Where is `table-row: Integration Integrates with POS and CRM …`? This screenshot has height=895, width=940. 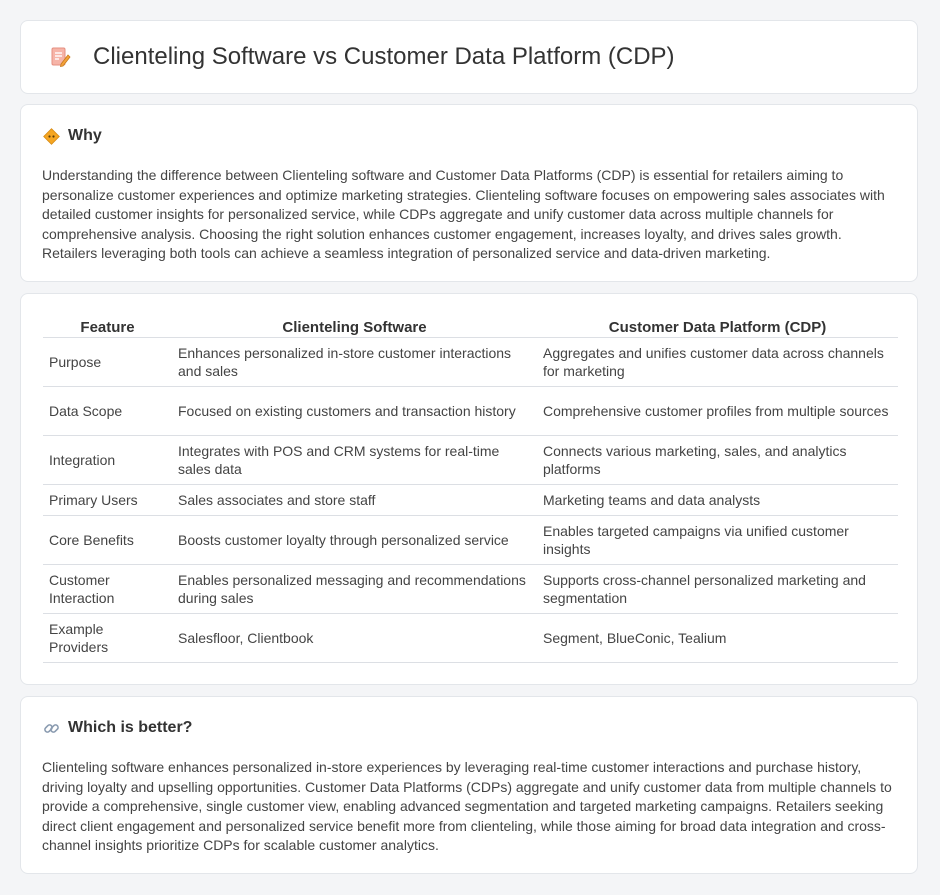
table-row: Integration Integrates with POS and CRM … is located at coordinates (470, 460).